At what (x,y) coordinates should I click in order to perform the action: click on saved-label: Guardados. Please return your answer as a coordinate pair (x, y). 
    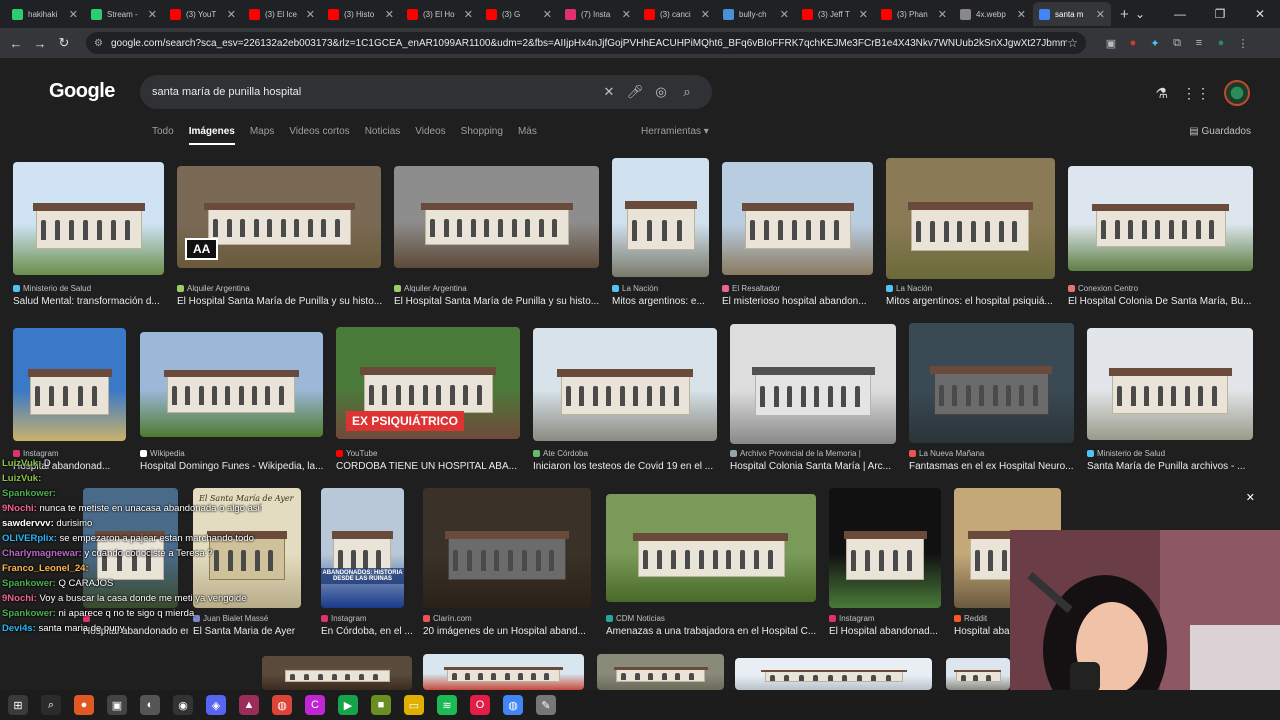
    Looking at the image, I should click on (1226, 131).